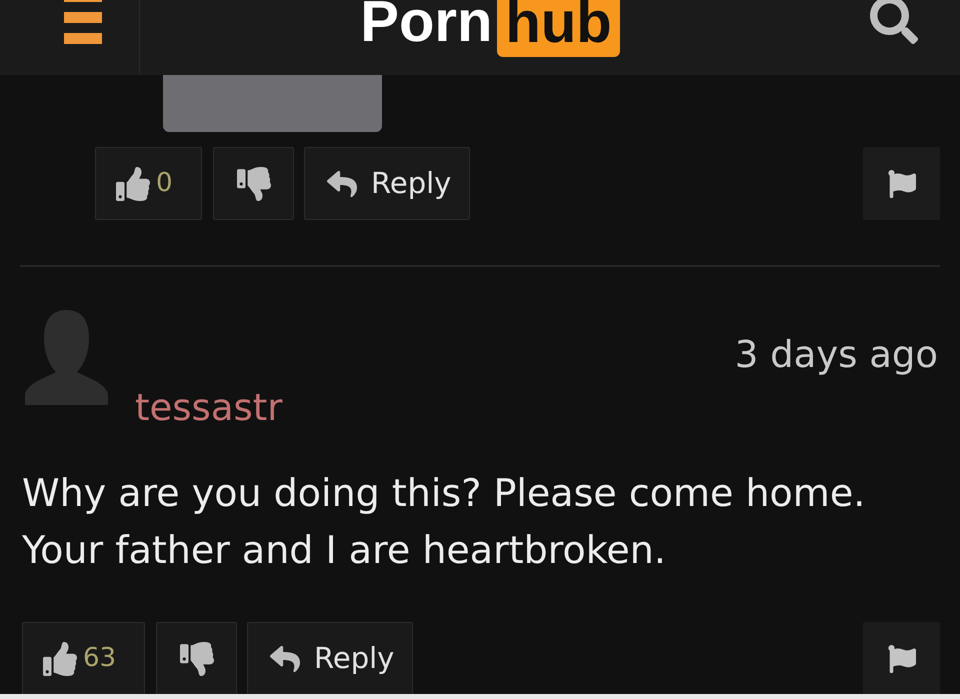 Image resolution: width=960 pixels, height=699 pixels. Describe the element at coordinates (444, 522) in the screenshot. I see `comment-text: Why are you doing this? Please come home. Your father and I are heartbroken.` at that location.